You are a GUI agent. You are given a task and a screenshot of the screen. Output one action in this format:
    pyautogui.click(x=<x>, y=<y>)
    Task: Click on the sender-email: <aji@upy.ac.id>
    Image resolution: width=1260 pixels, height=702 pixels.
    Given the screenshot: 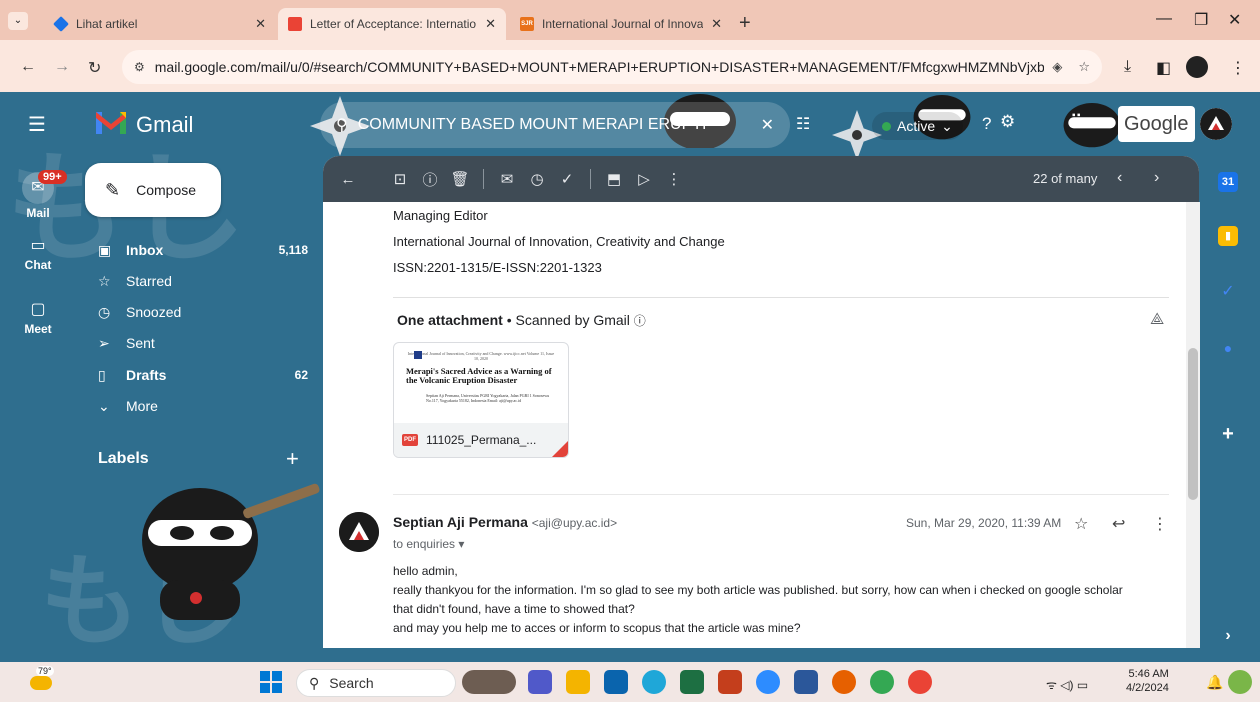 What is the action you would take?
    pyautogui.click(x=574, y=523)
    